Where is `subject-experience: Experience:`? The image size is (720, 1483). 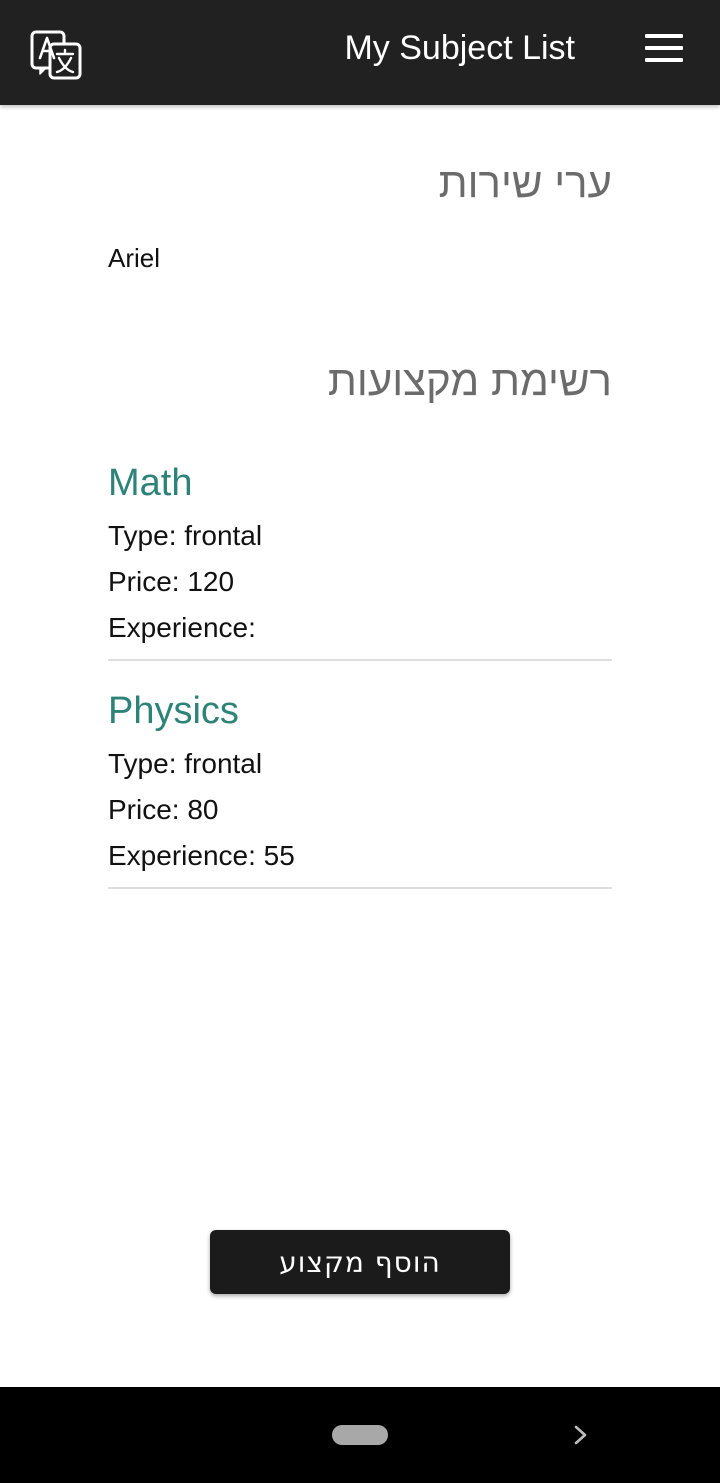
subject-experience: Experience: is located at coordinates (182, 627).